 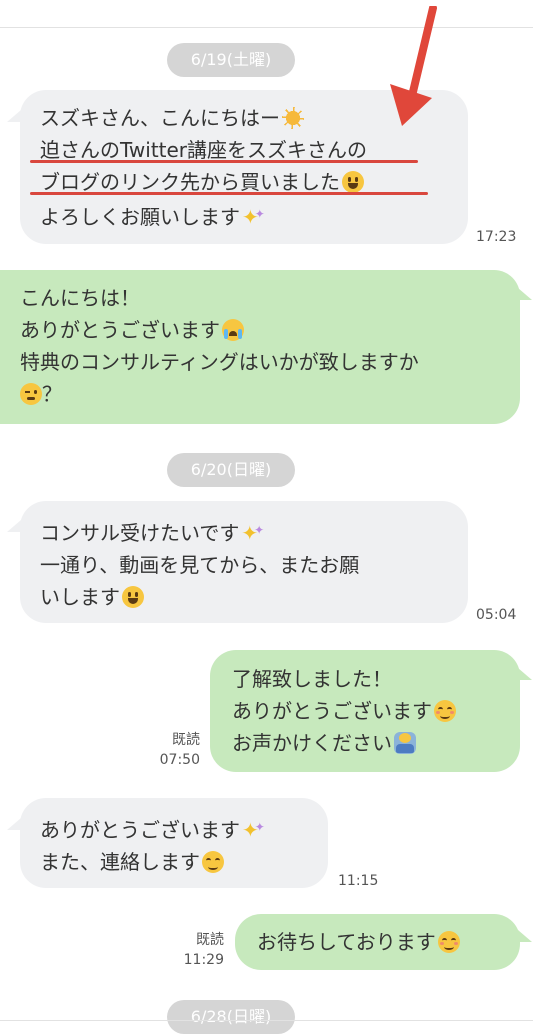 What do you see at coordinates (198, 950) in the screenshot?
I see `read-receipt: 既読 11:29` at bounding box center [198, 950].